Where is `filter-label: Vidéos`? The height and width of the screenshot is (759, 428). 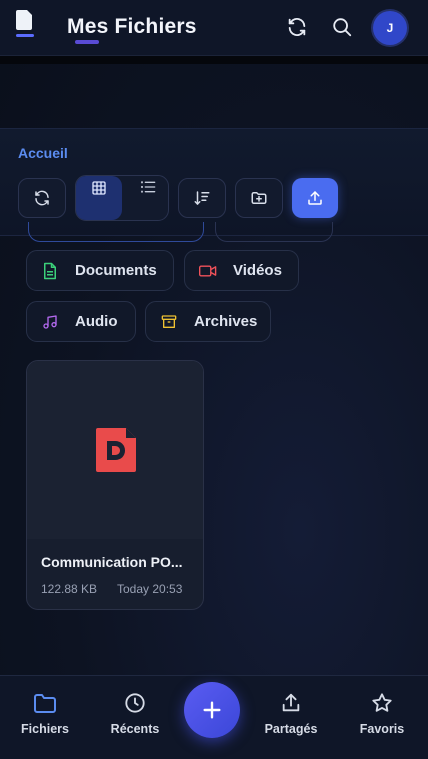 filter-label: Vidéos is located at coordinates (257, 270).